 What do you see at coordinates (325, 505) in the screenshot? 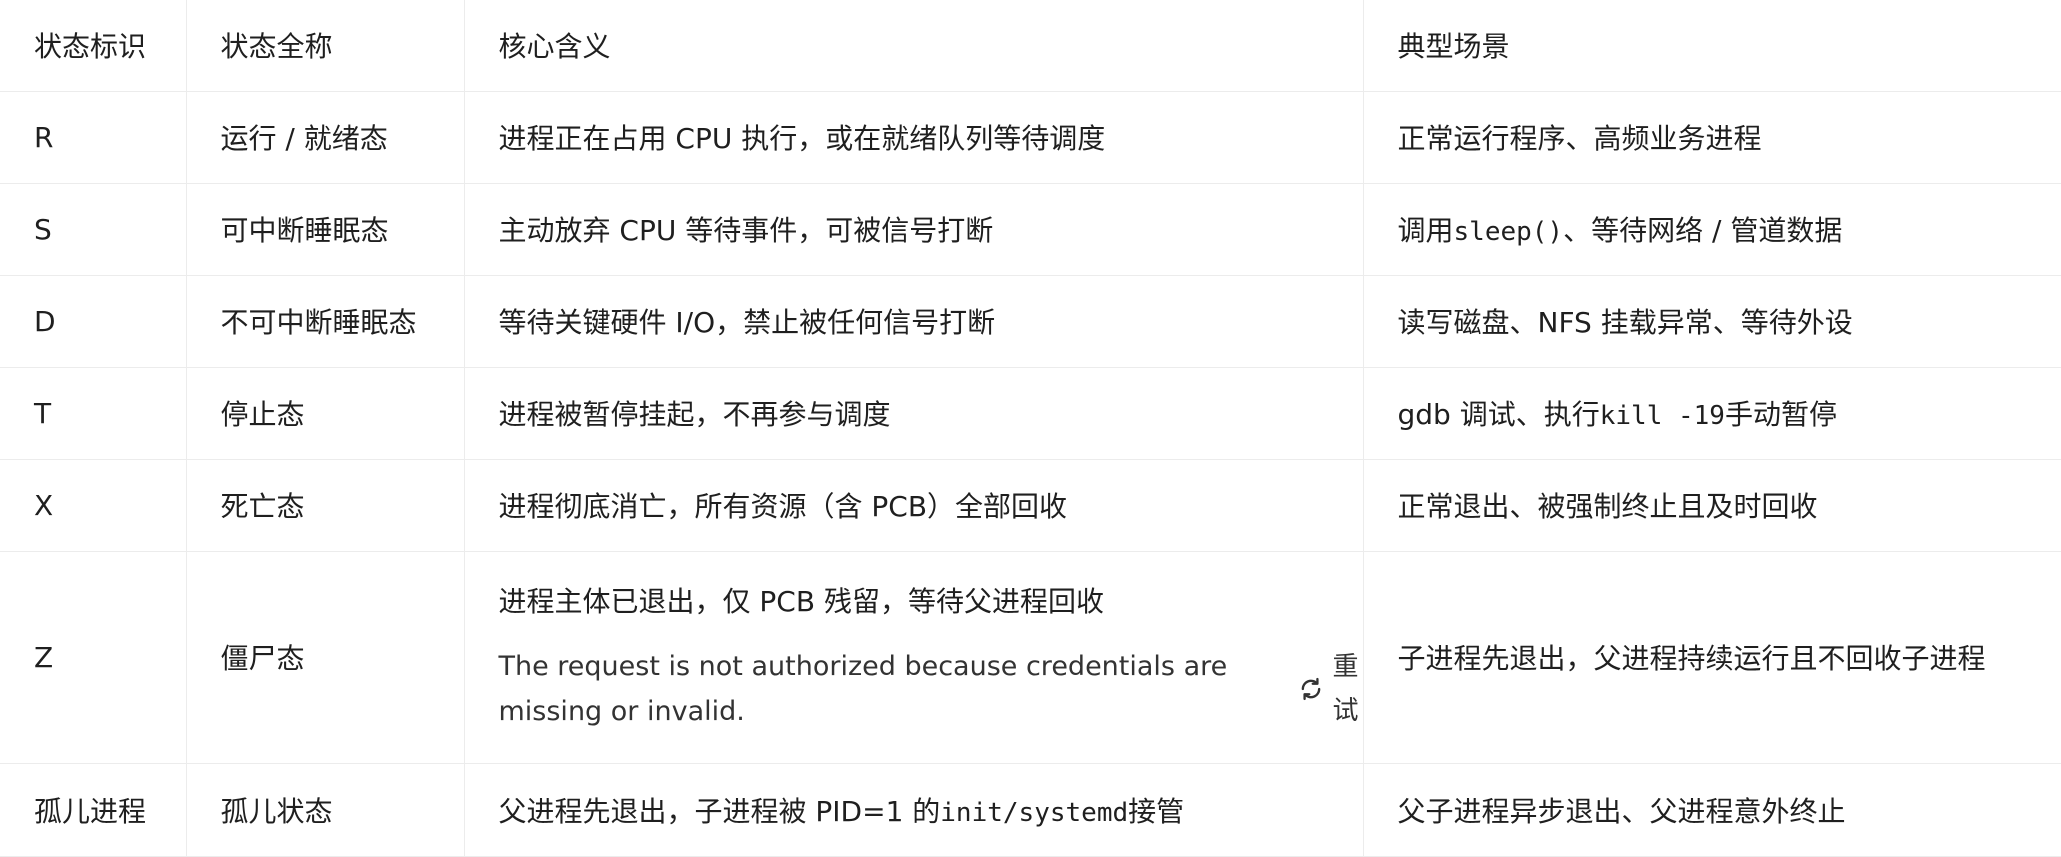
I see `state-name-cell: 死亡态` at bounding box center [325, 505].